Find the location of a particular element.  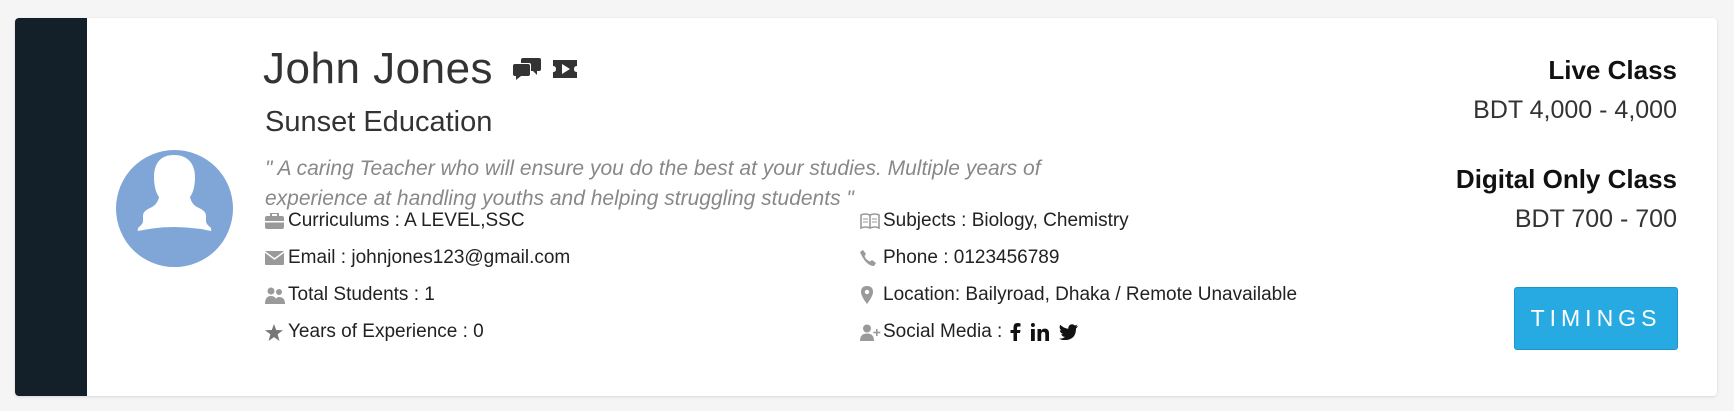

social-media-label: Social Media : is located at coordinates (943, 331).